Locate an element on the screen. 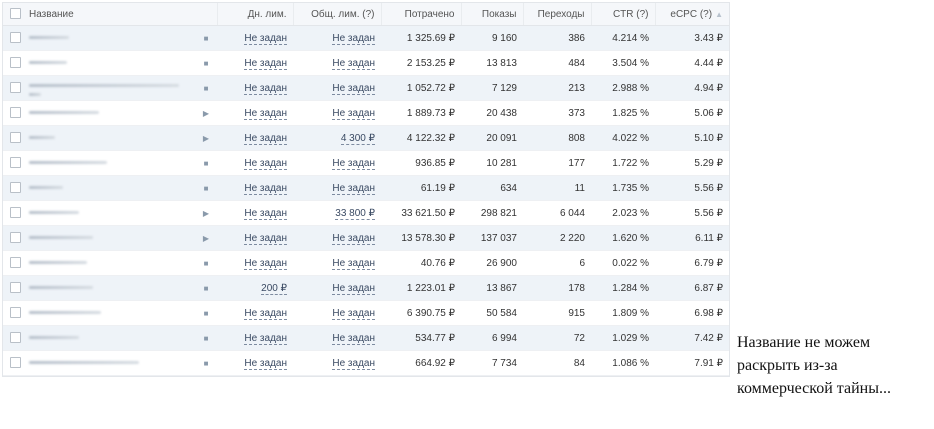 This screenshot has height=429, width=934. column-header-spent: Потрачено is located at coordinates (420, 14).